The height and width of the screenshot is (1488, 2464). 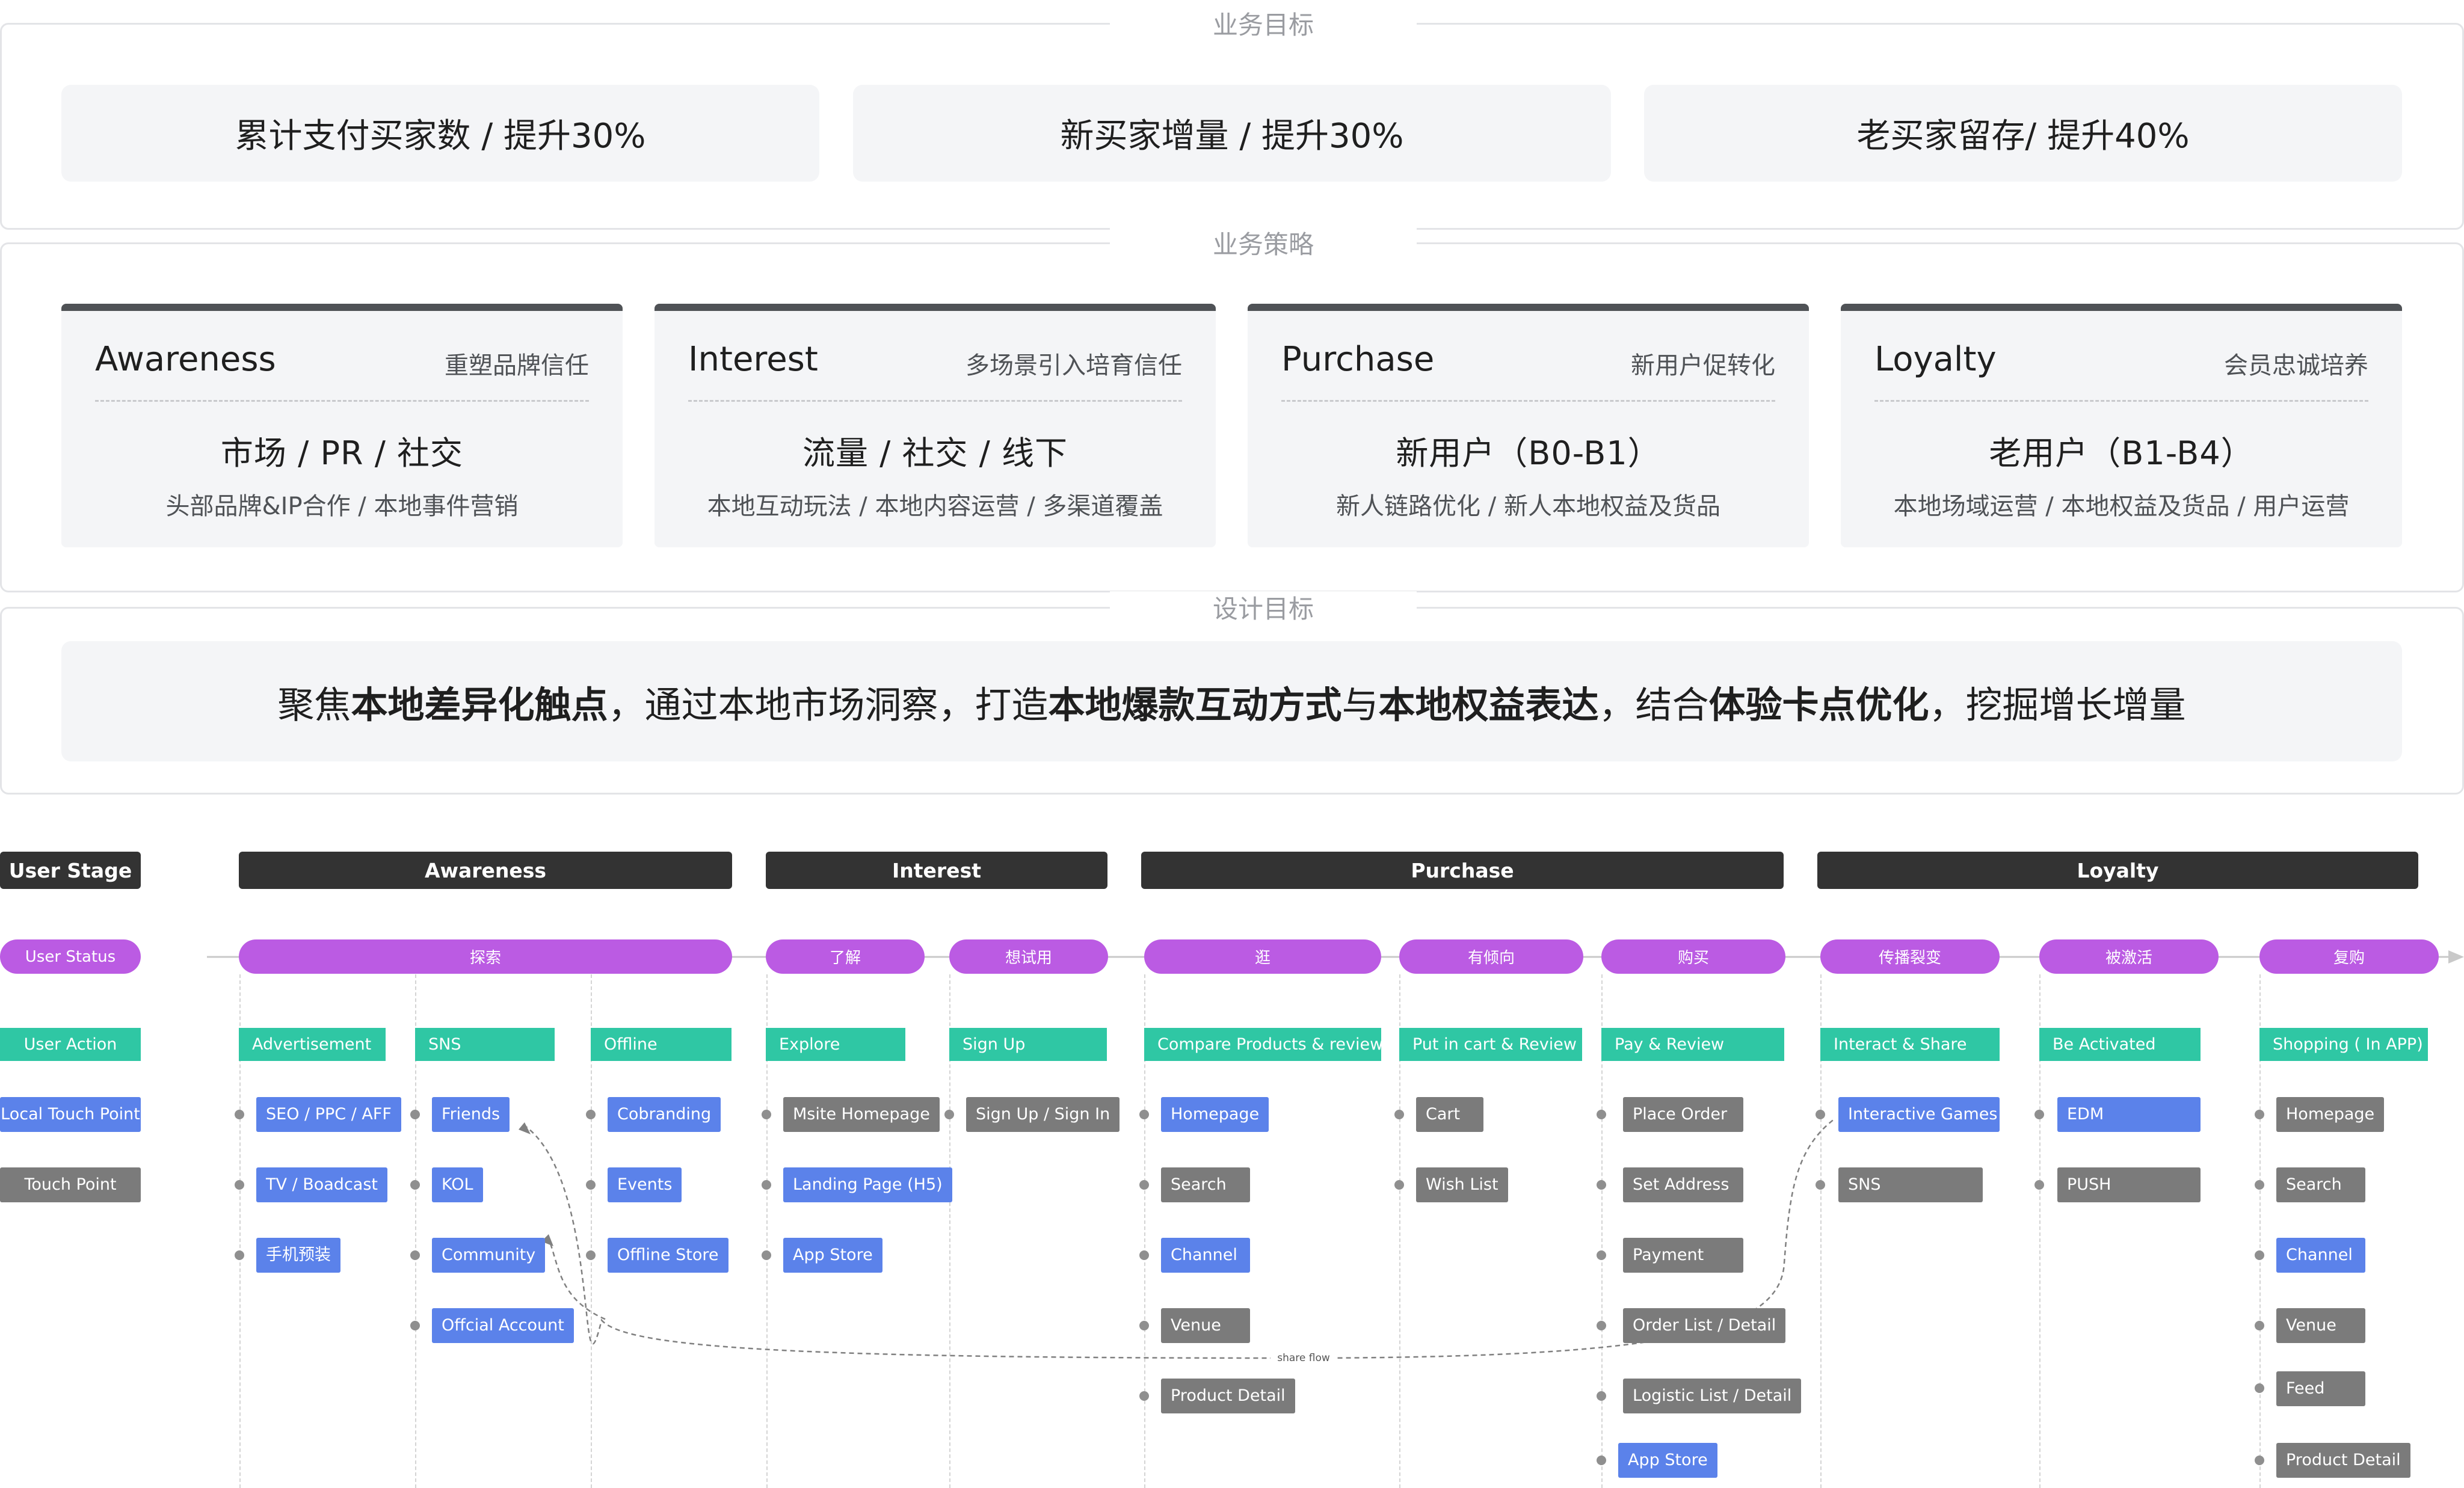 I want to click on status-learn: 了解, so click(x=845, y=956).